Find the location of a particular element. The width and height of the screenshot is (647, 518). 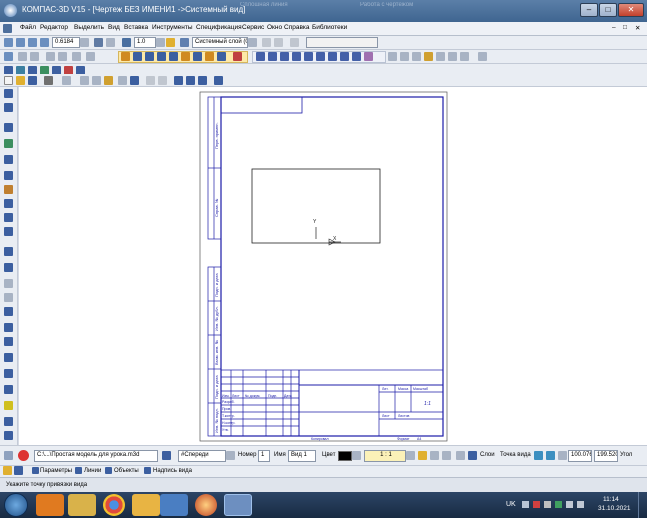

layers-label: Слои is located at coordinates (487, 455).